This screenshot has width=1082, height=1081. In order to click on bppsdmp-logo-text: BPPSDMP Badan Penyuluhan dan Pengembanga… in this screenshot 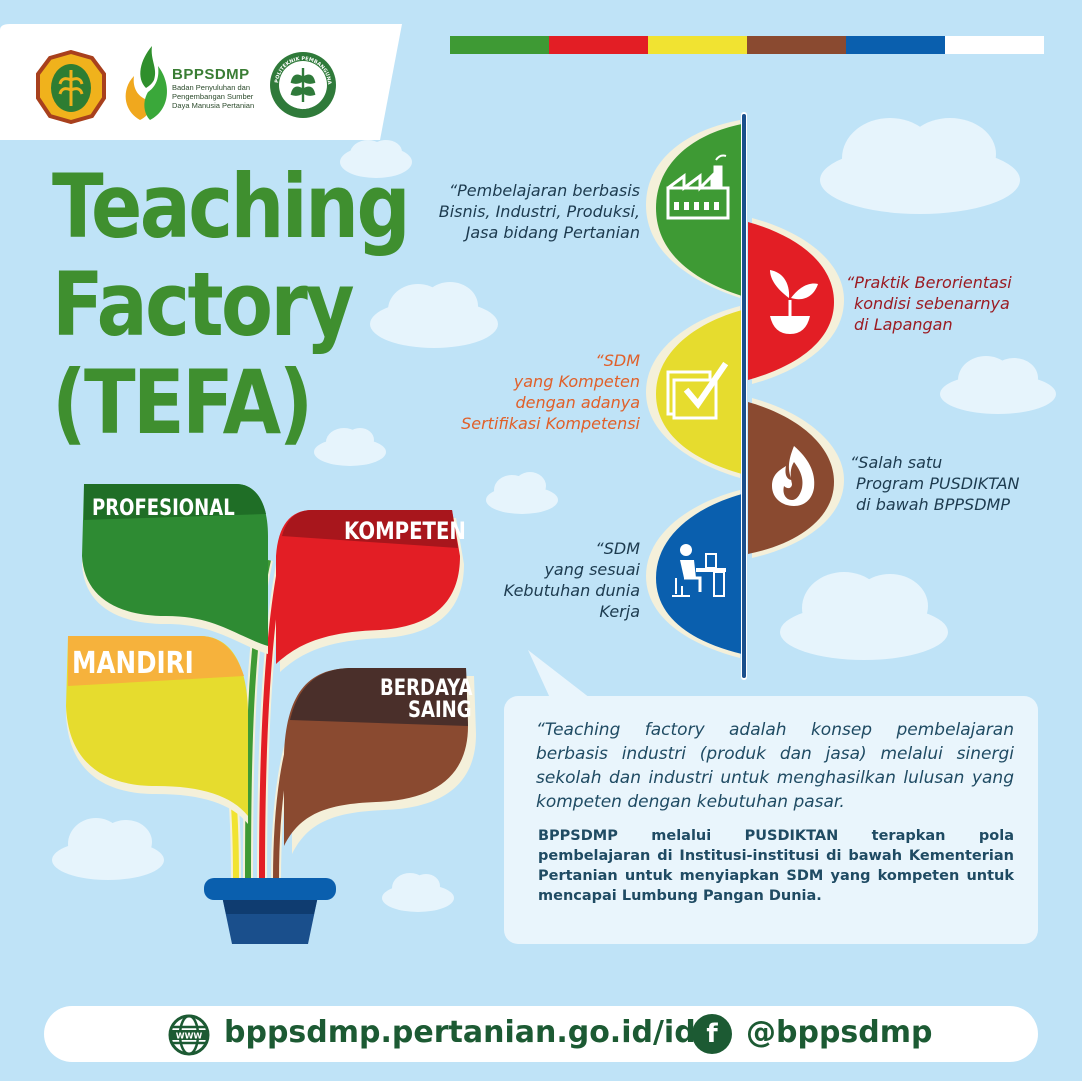, I will do `click(213, 88)`.